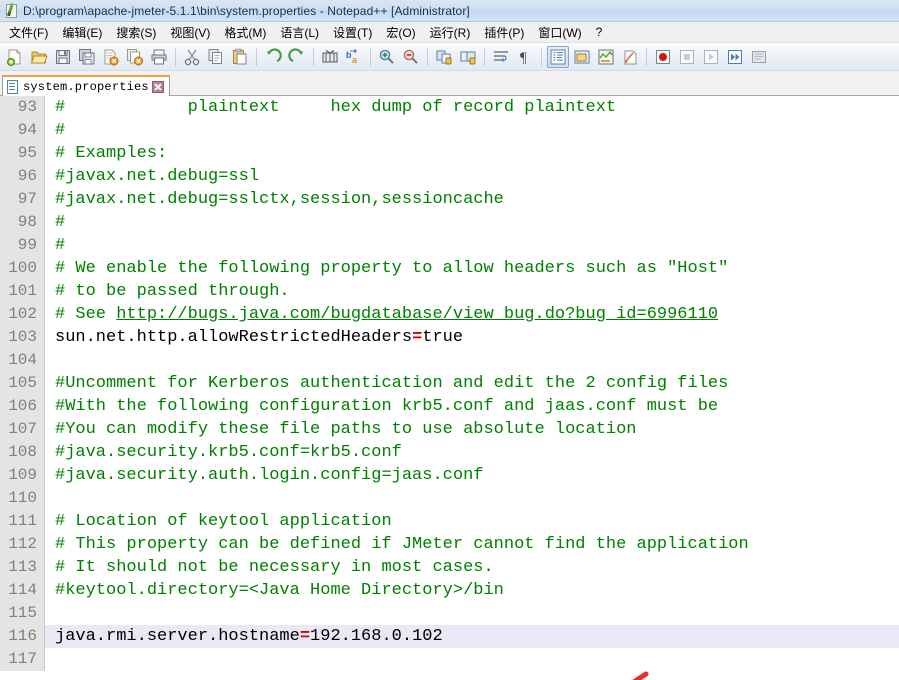 Image resolution: width=899 pixels, height=680 pixels. I want to click on line-text: #javax.net.debug=ssl, so click(475, 176).